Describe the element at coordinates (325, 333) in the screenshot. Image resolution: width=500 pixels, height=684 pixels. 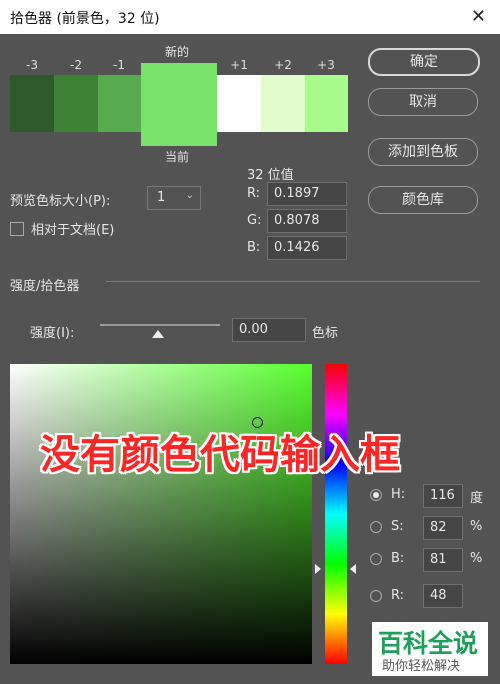
I see `intensity-unit: 色标` at that location.